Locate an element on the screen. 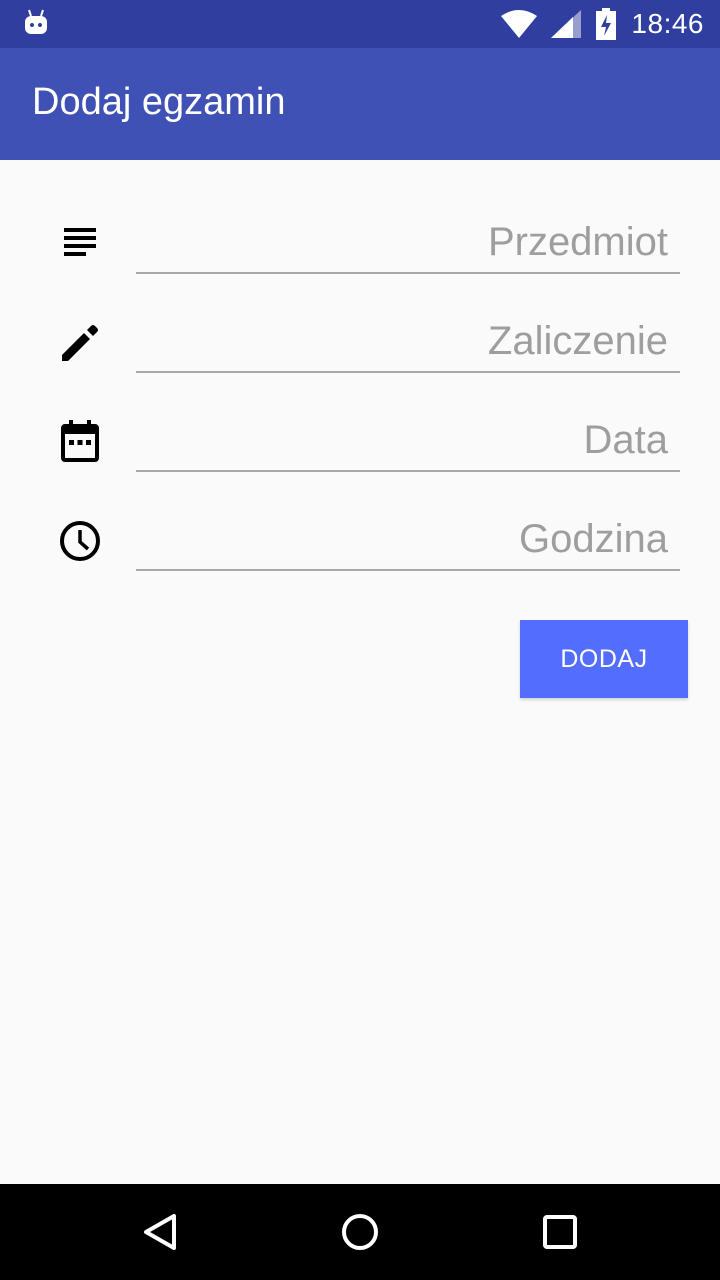  time-input: Godzina is located at coordinates (408, 539).